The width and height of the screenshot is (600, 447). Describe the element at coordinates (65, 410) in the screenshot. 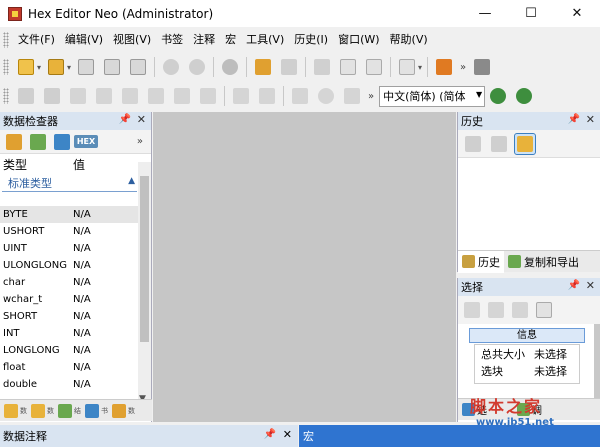

I see `tab-structure` at that location.